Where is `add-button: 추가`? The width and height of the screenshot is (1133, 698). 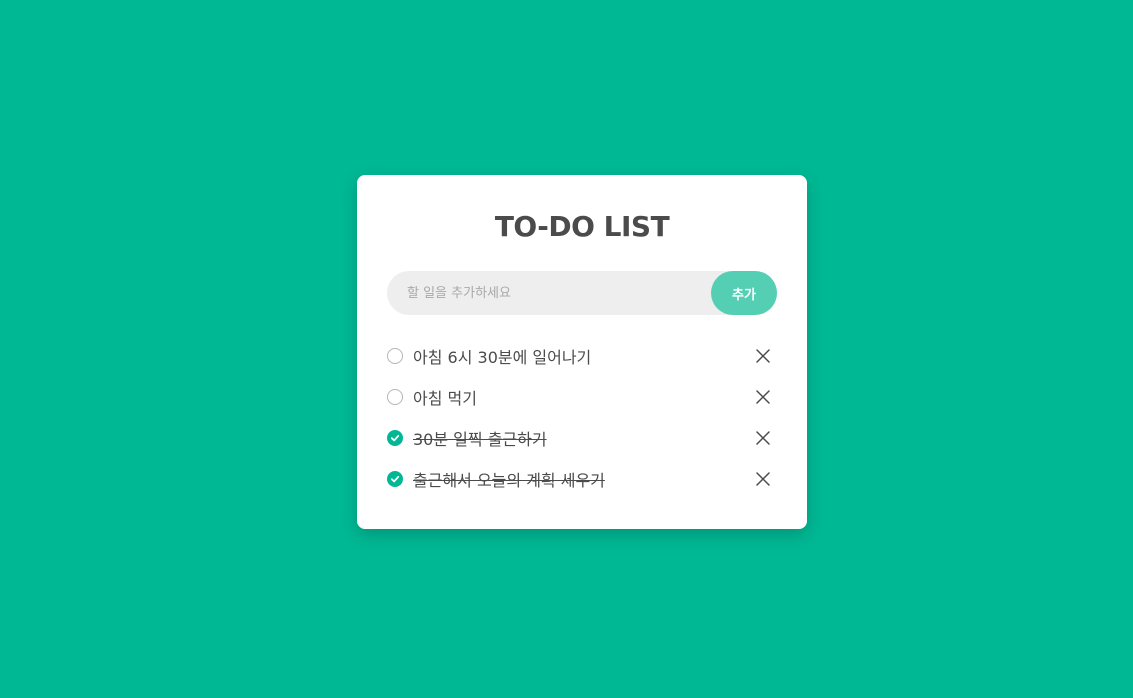 add-button: 추가 is located at coordinates (744, 293).